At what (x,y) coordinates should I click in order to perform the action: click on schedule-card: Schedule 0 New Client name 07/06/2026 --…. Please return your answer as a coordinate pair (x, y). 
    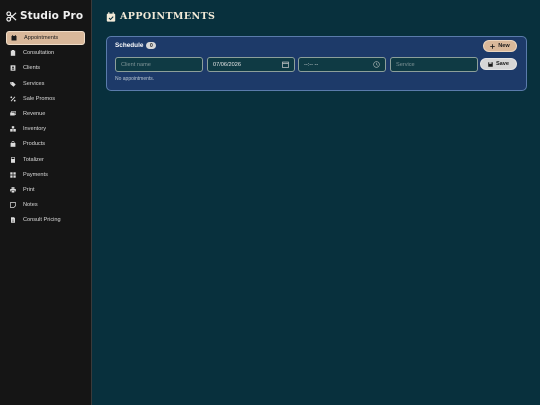
    Looking at the image, I should click on (316, 63).